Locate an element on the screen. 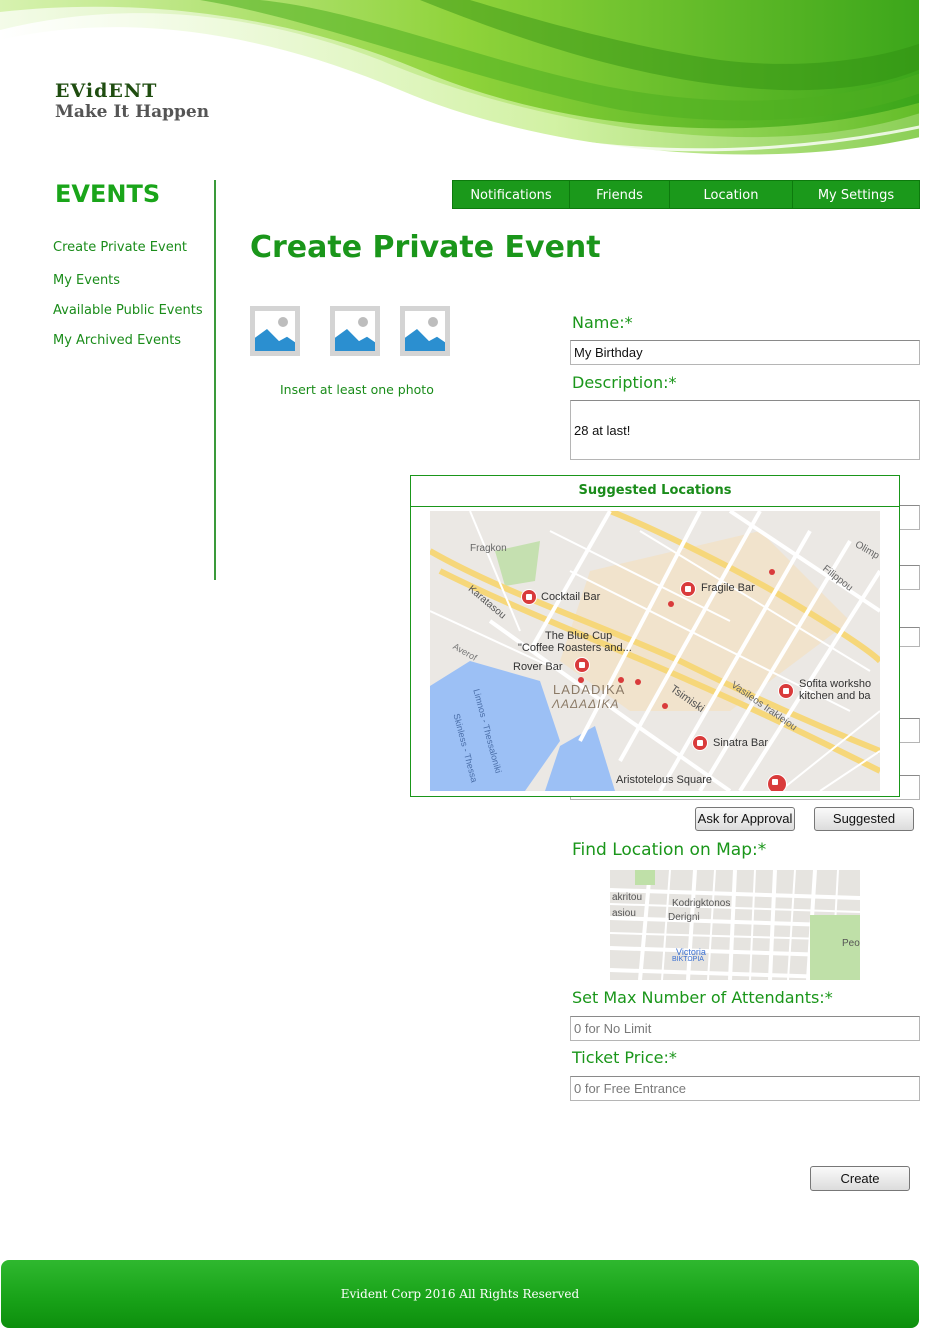  max-attendants-label: Set Max Number of Attendants:* is located at coordinates (702, 997).